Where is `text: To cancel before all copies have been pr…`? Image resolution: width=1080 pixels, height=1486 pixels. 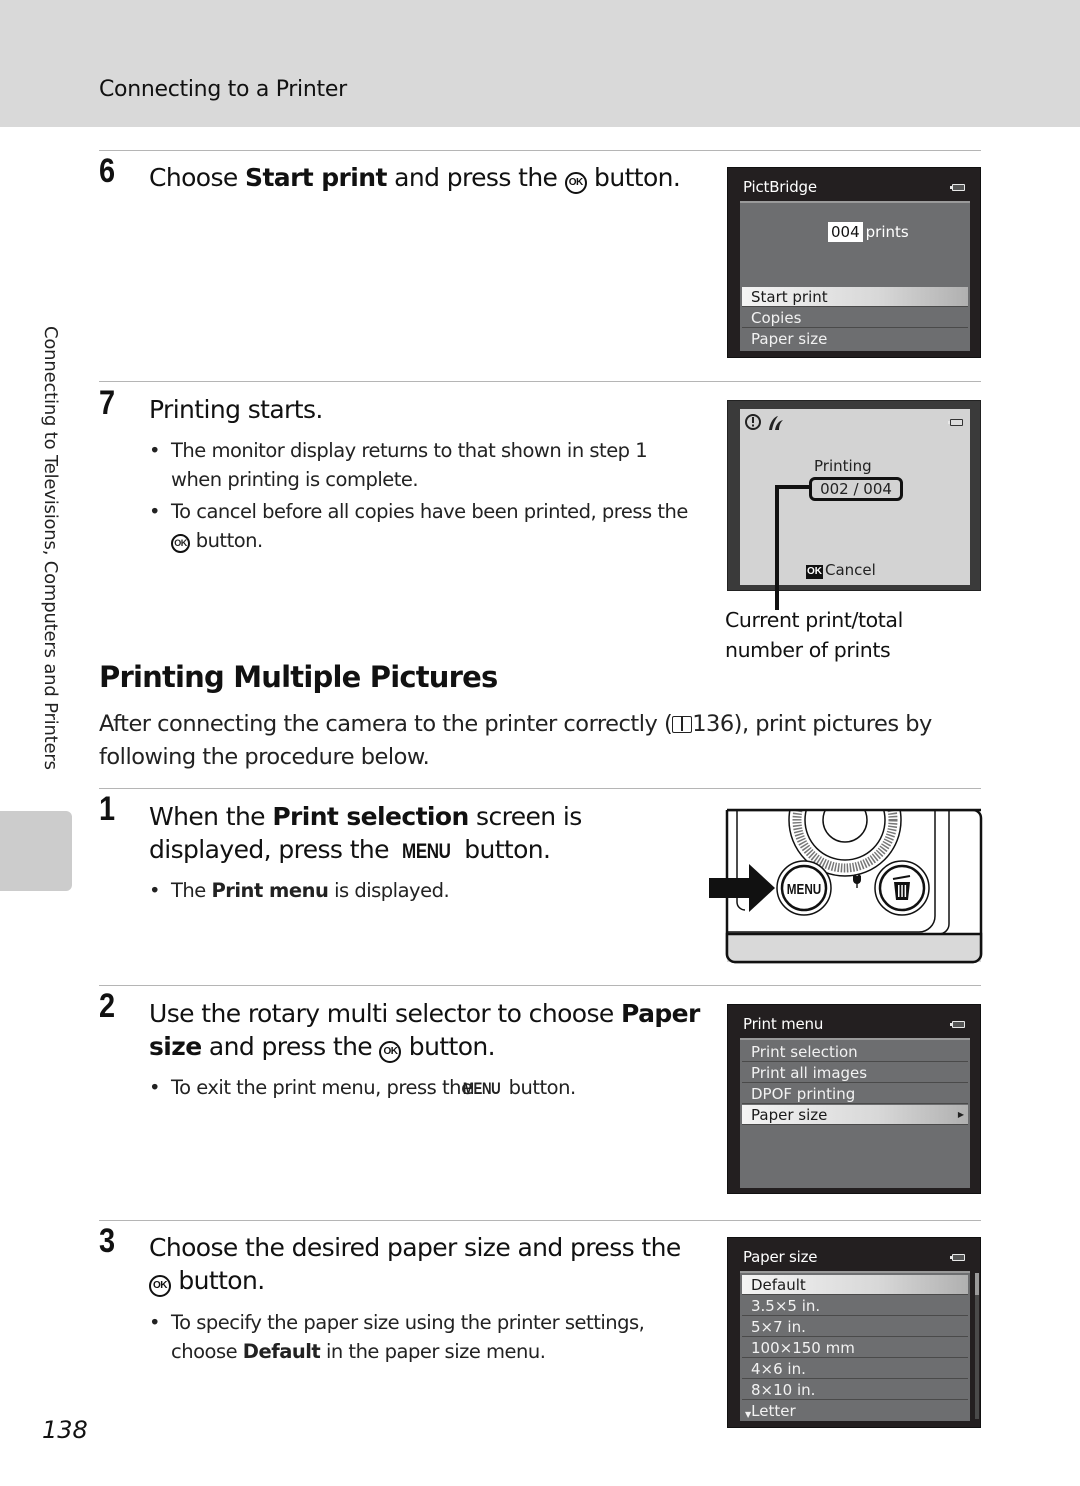 text: To cancel before all copies have been pr… is located at coordinates (429, 511).